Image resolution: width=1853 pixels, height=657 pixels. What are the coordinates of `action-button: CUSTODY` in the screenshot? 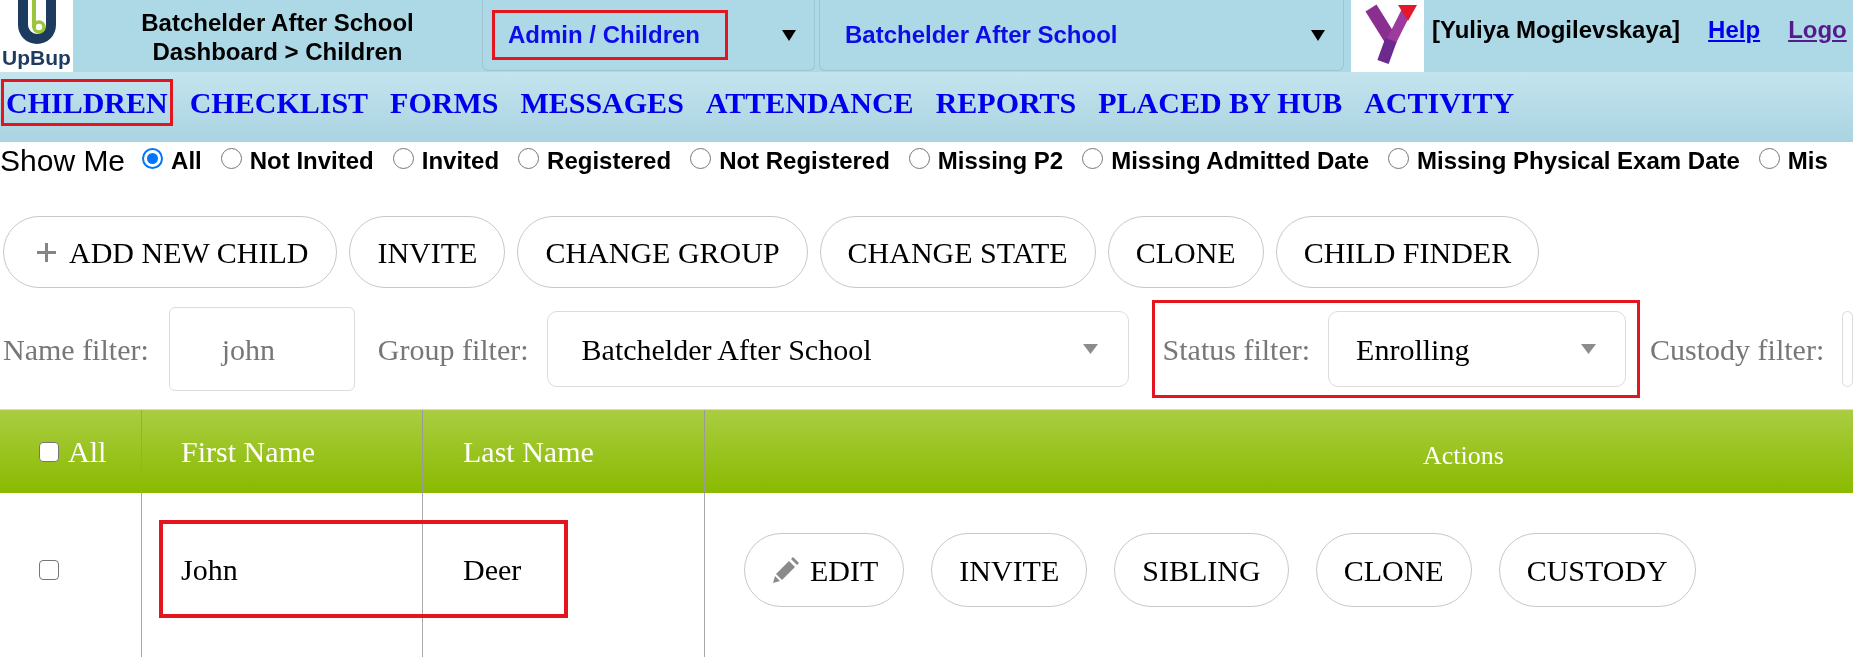 It's located at (1597, 570).